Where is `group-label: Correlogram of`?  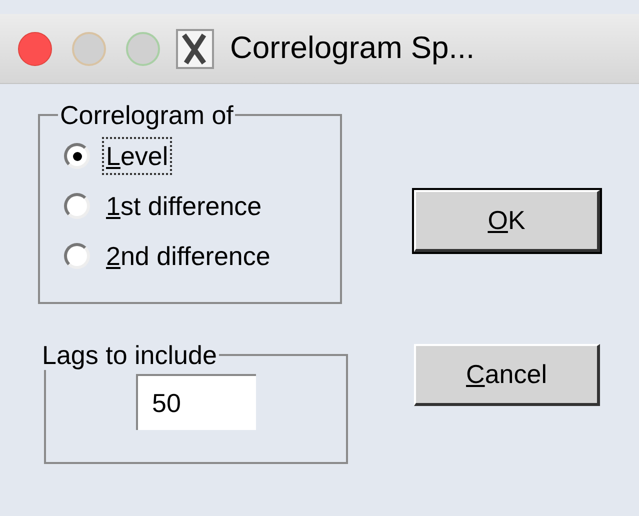
group-label: Correlogram of is located at coordinates (146, 115).